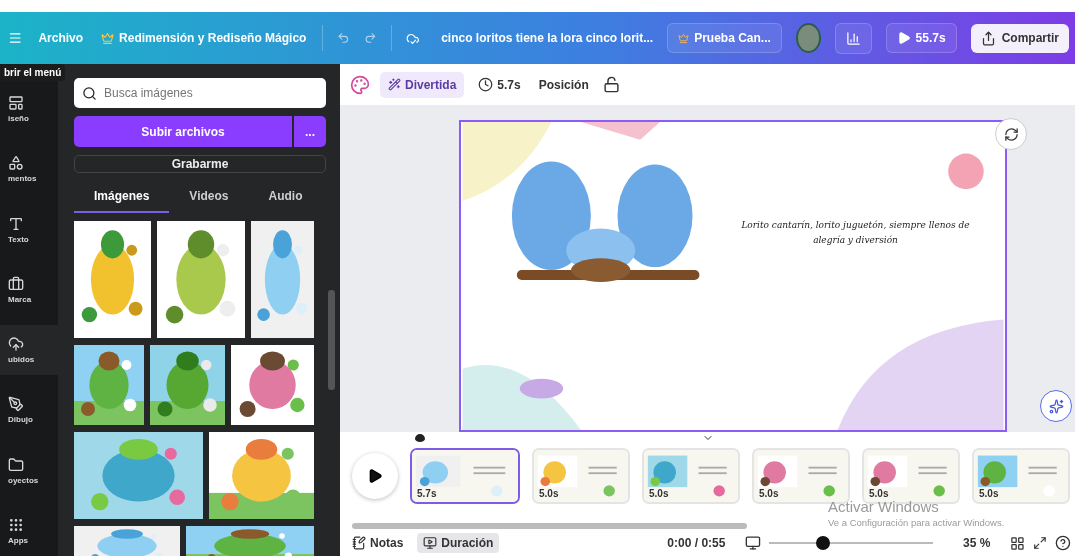 The height and width of the screenshot is (556, 1075). Describe the element at coordinates (851, 543) in the screenshot. I see `zoom-slider` at that location.